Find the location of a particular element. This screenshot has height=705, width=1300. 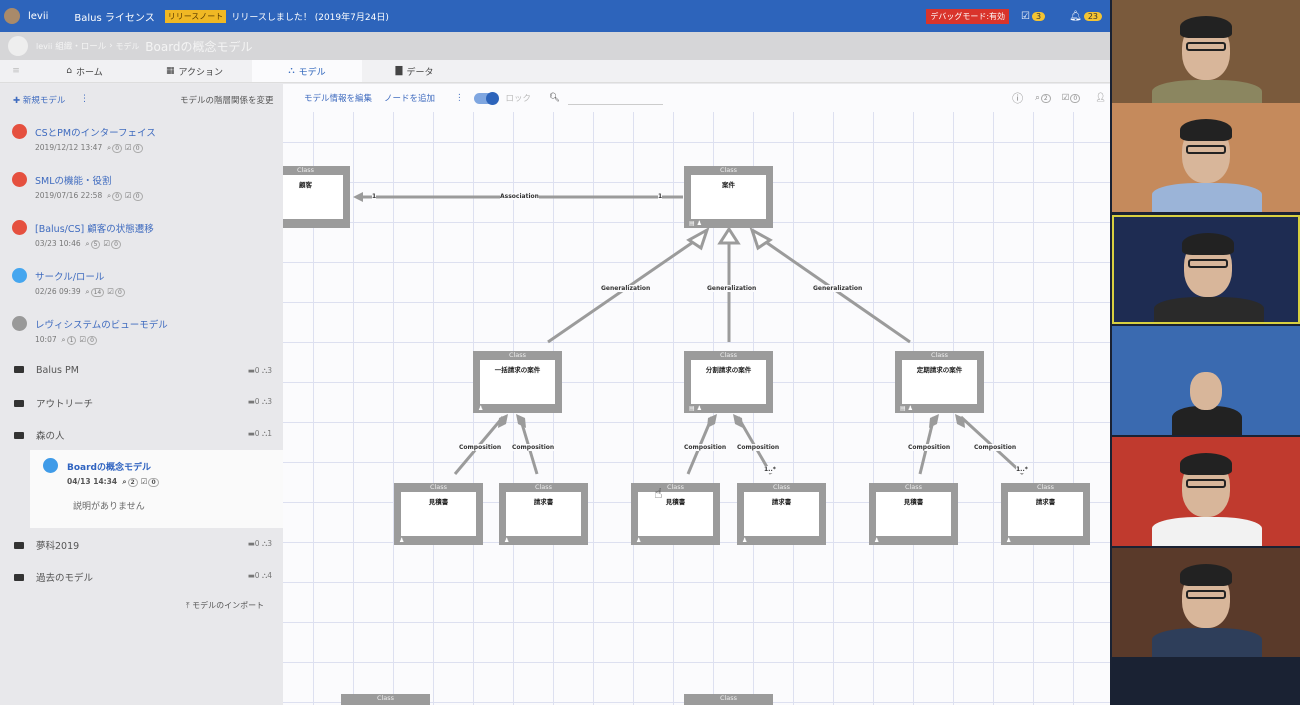

folder-counts: ▬0 ⛬3 is located at coordinates (259, 543).